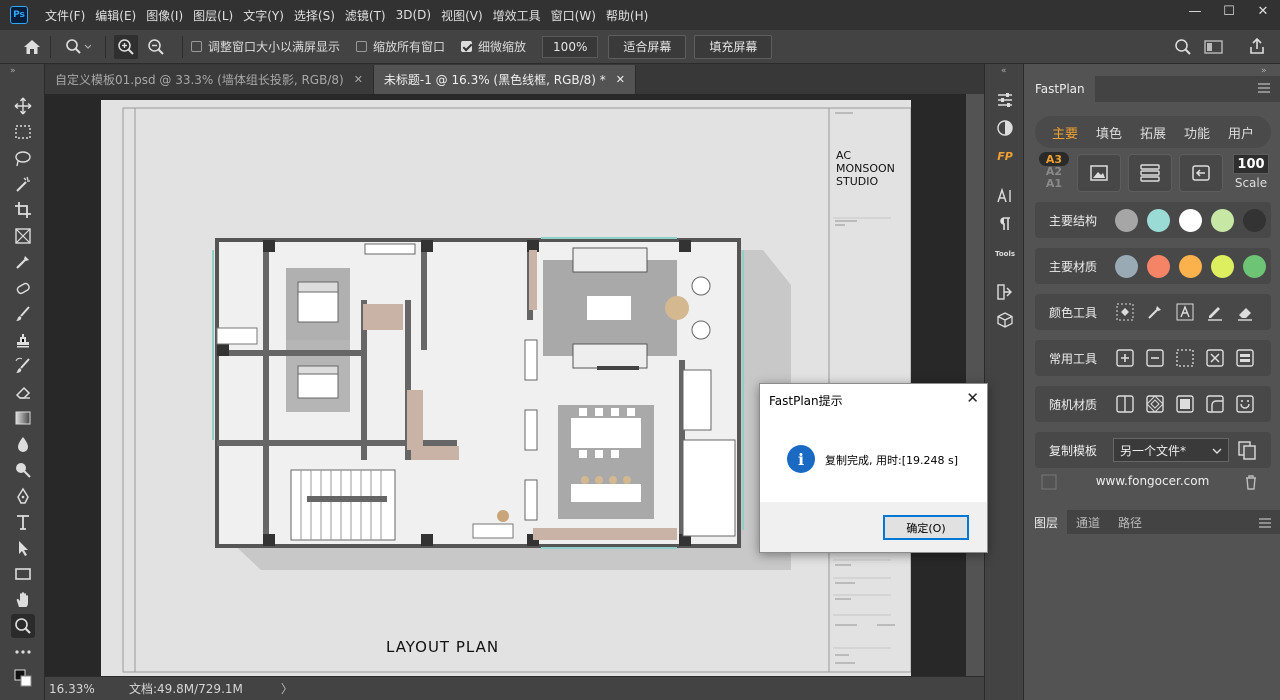  Describe the element at coordinates (1254, 220) in the screenshot. I see `structure-color-black` at that location.